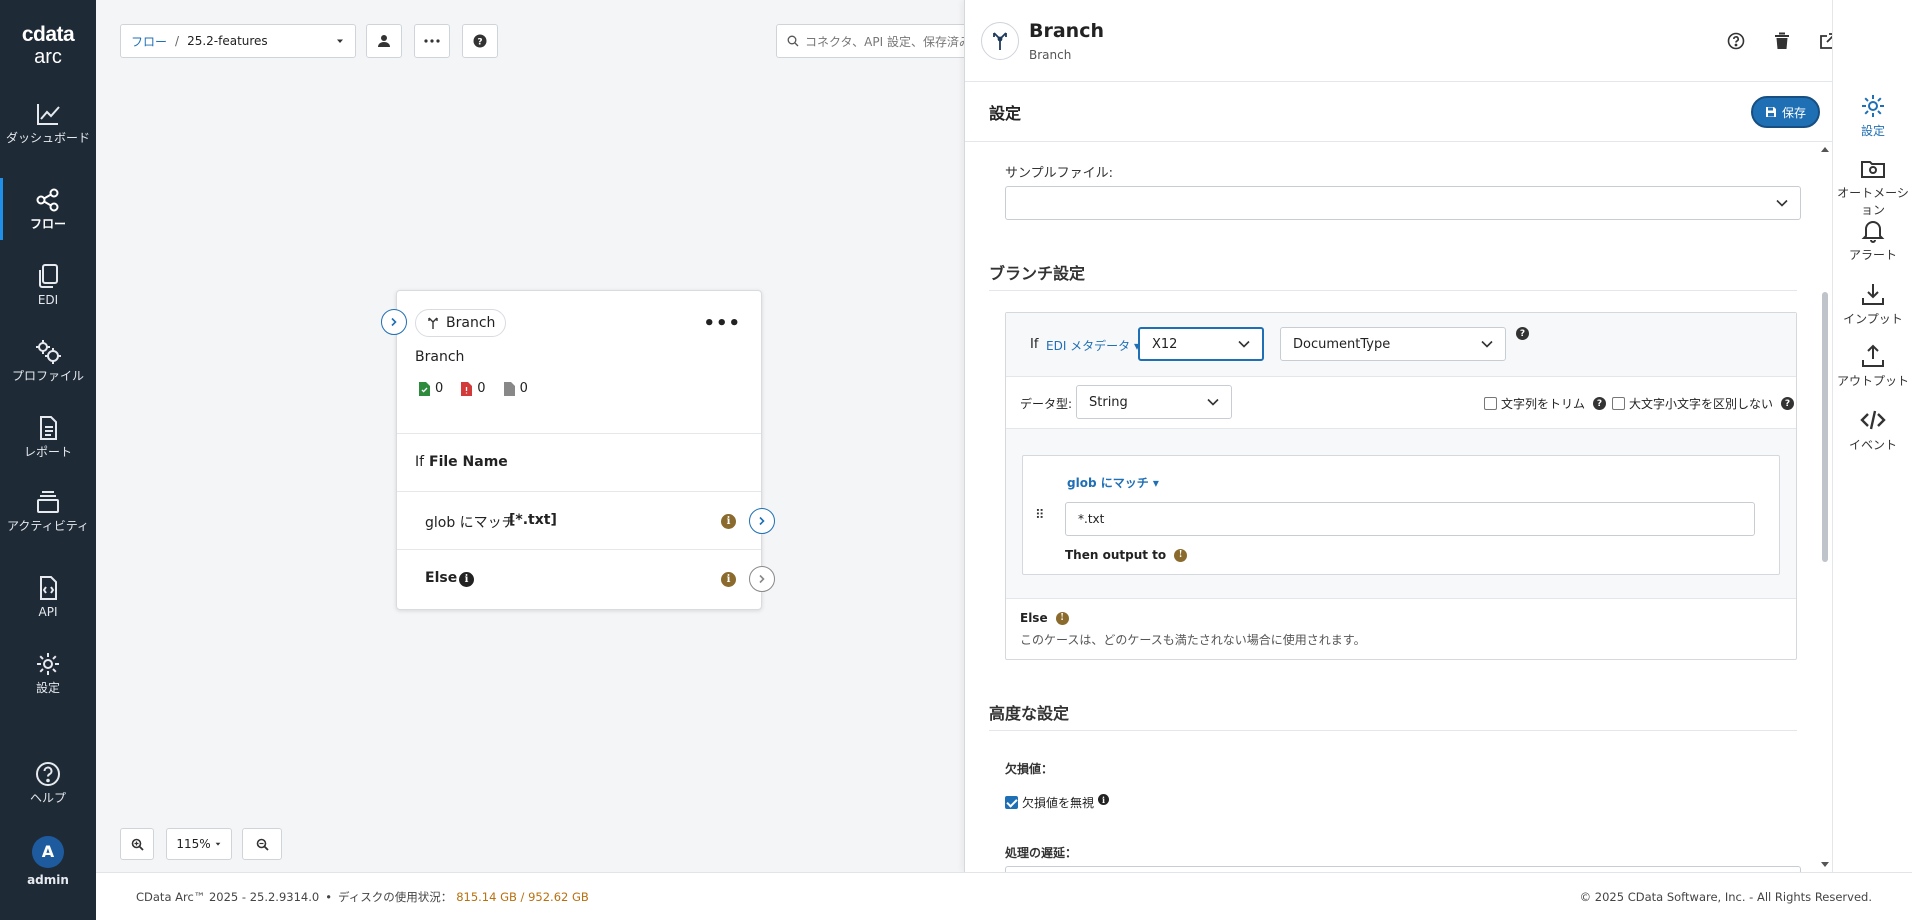  What do you see at coordinates (1046, 404) in the screenshot?
I see `datatype-label: データ型:` at bounding box center [1046, 404].